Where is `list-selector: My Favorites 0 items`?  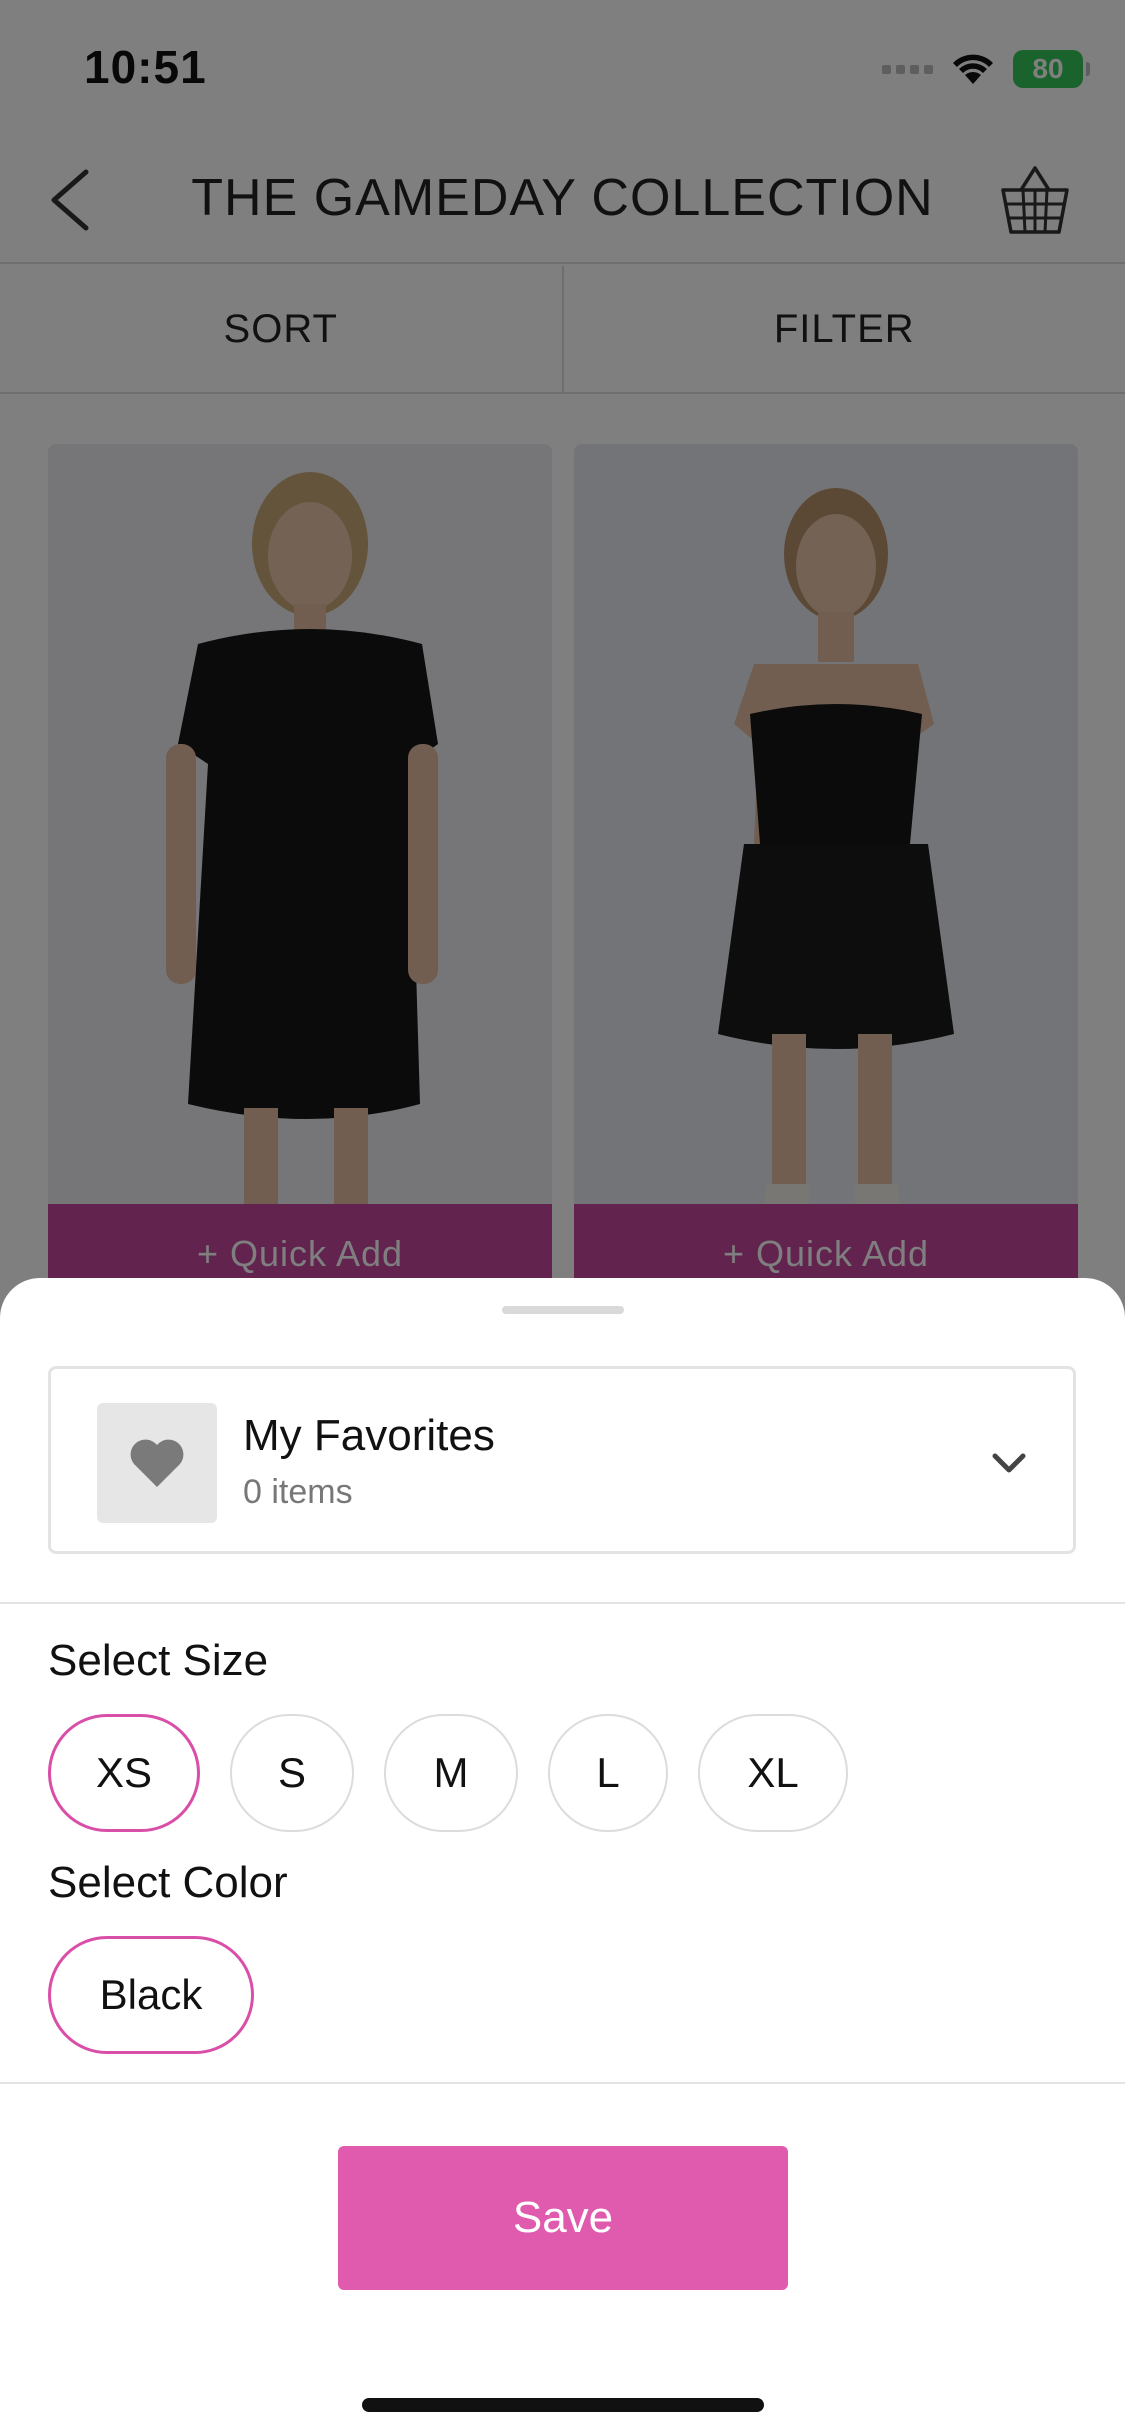 list-selector: My Favorites 0 items is located at coordinates (562, 1460).